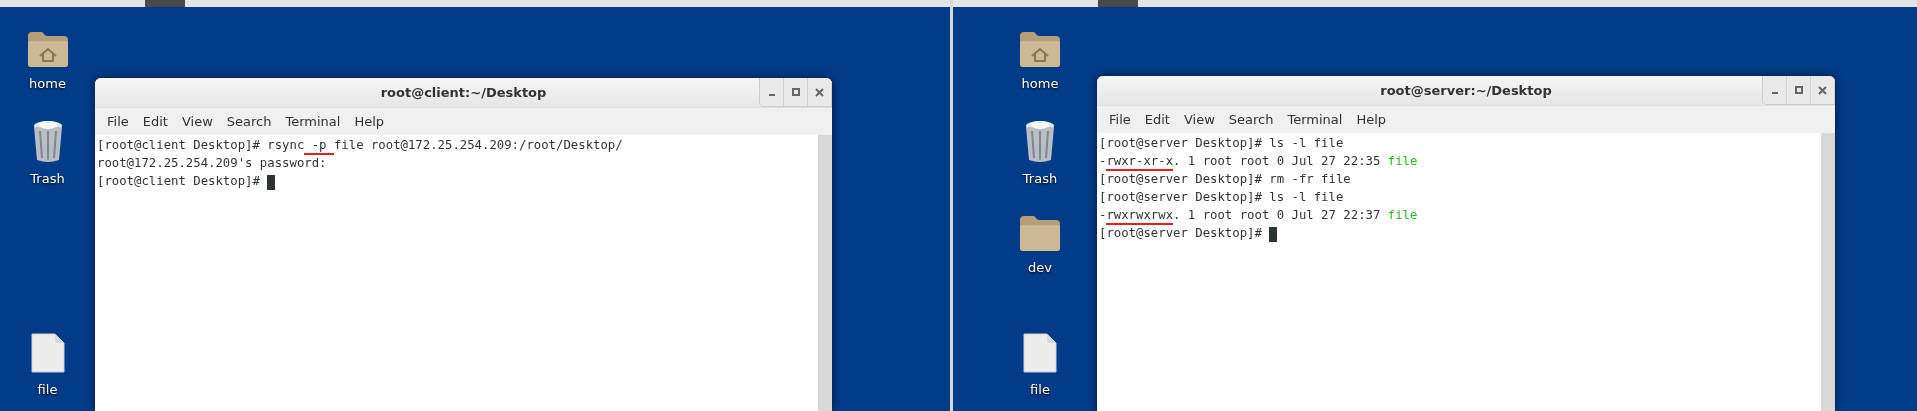  What do you see at coordinates (179, 181) in the screenshot?
I see `terminal-text: [root@client Desktop]#` at bounding box center [179, 181].